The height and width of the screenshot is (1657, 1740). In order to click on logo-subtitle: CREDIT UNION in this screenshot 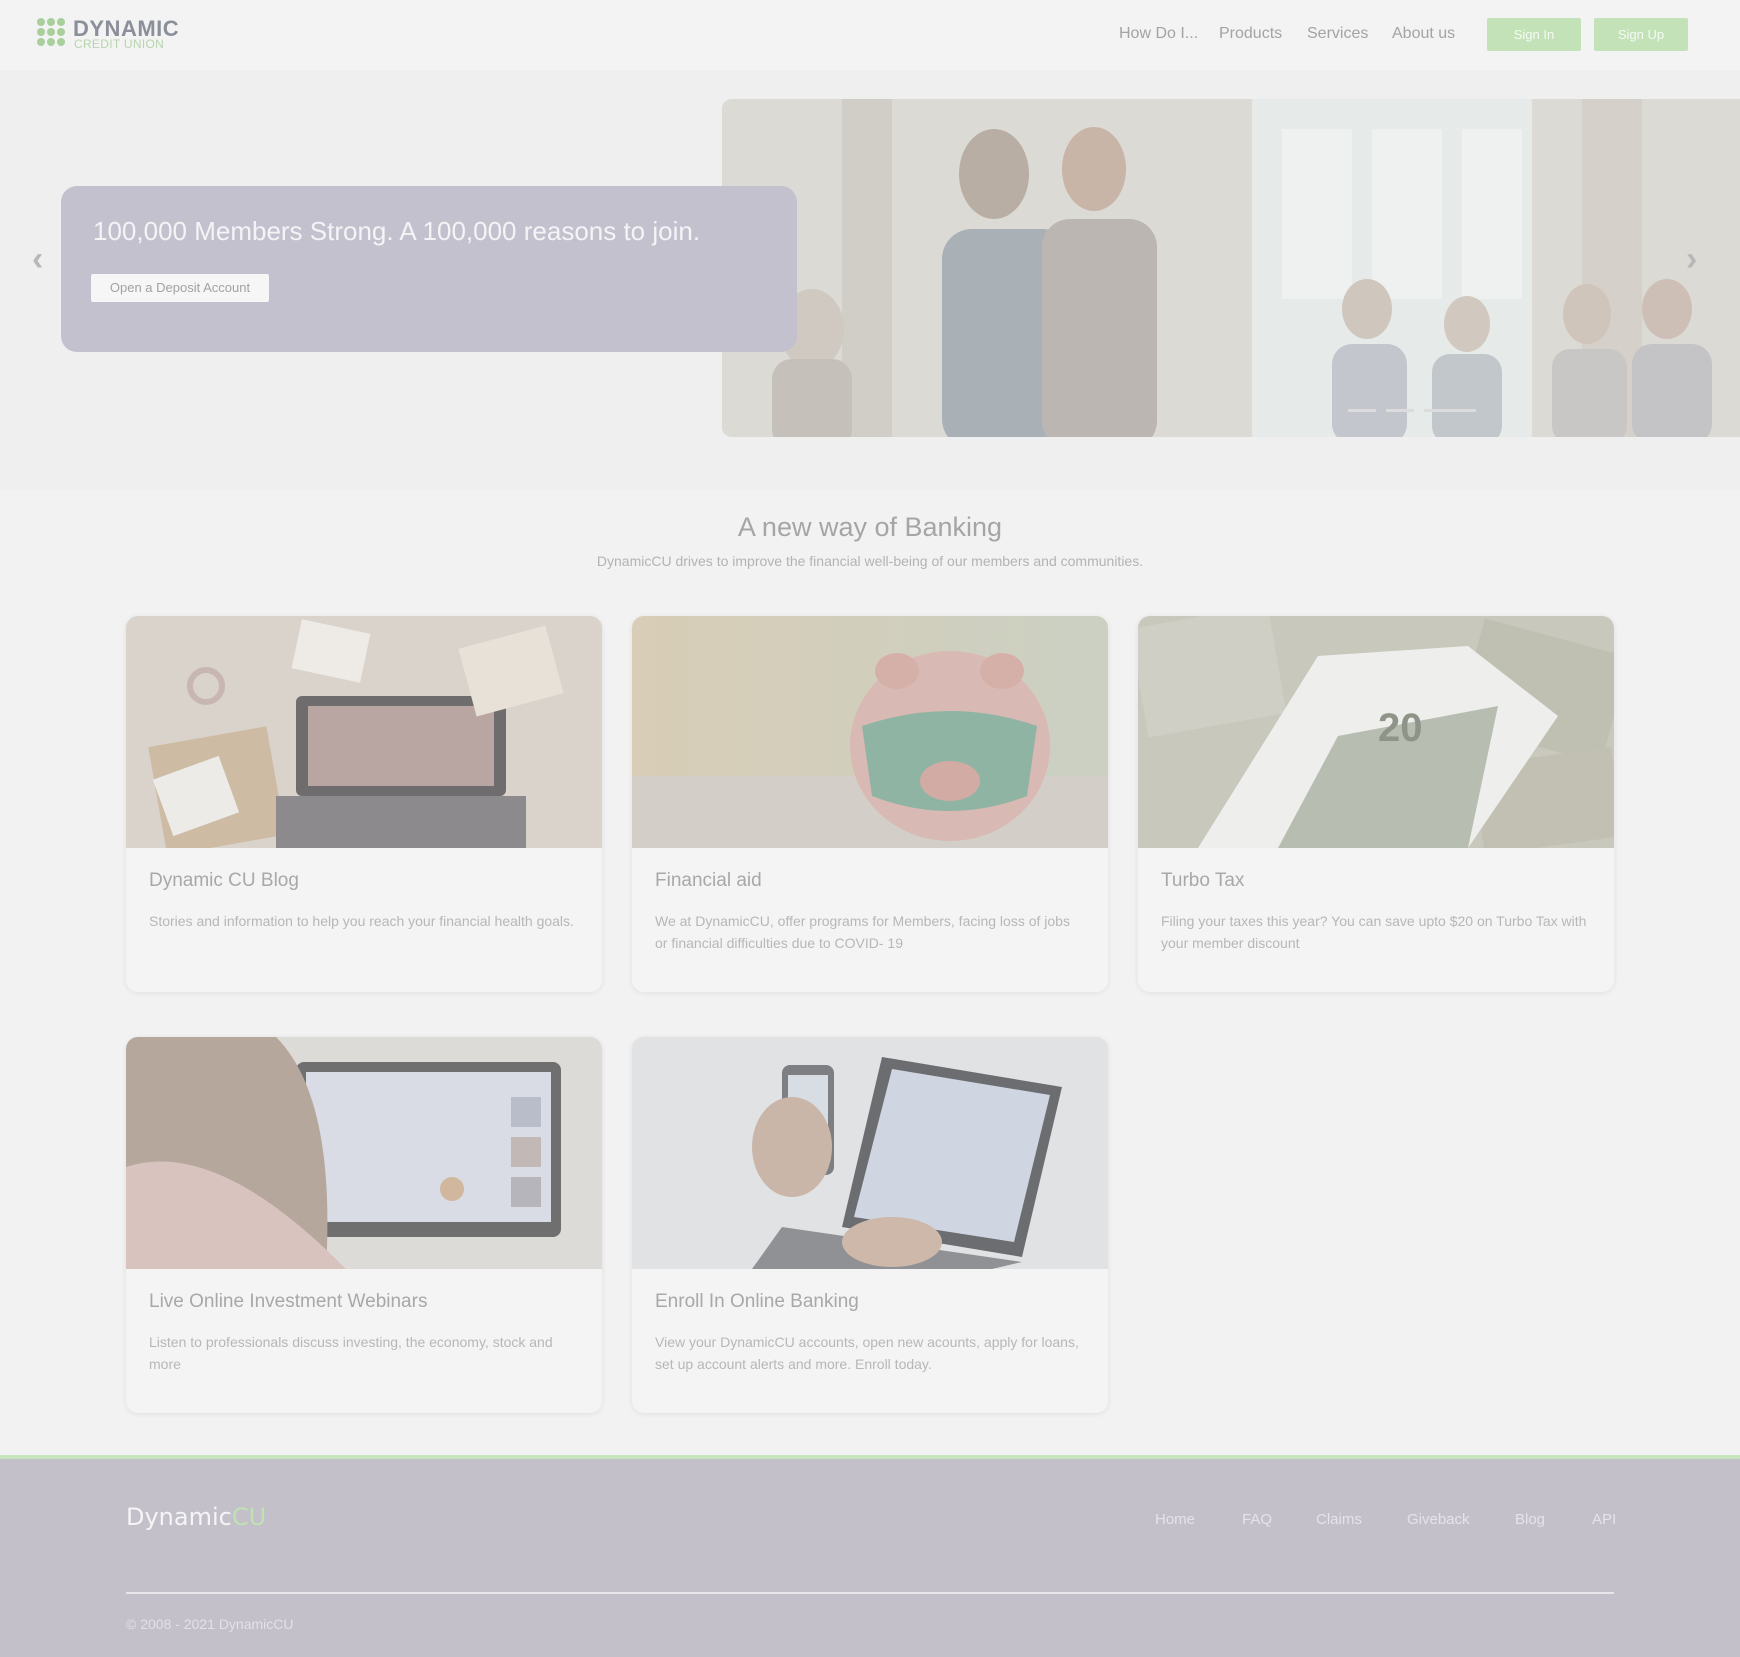, I will do `click(119, 44)`.